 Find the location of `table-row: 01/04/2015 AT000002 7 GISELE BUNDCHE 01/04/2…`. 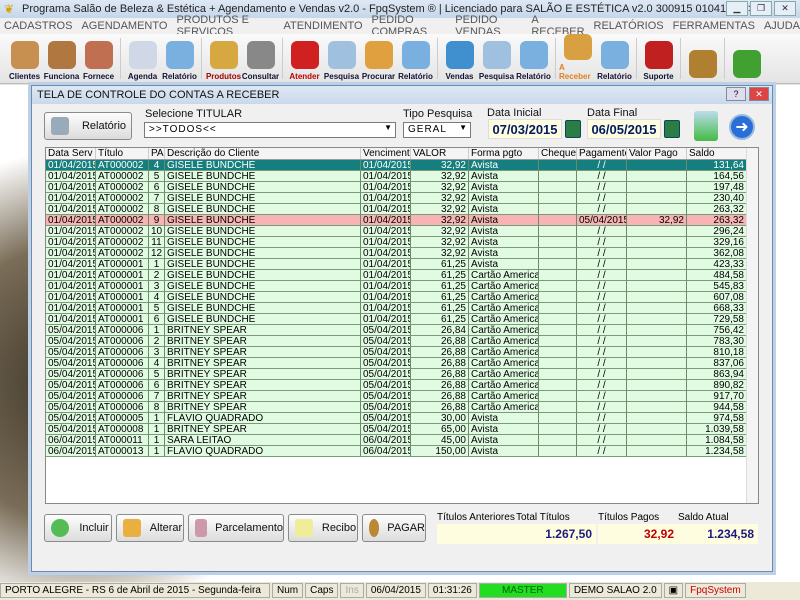

table-row: 01/04/2015 AT000002 7 GISELE BUNDCHE 01/04/2… is located at coordinates (402, 198).